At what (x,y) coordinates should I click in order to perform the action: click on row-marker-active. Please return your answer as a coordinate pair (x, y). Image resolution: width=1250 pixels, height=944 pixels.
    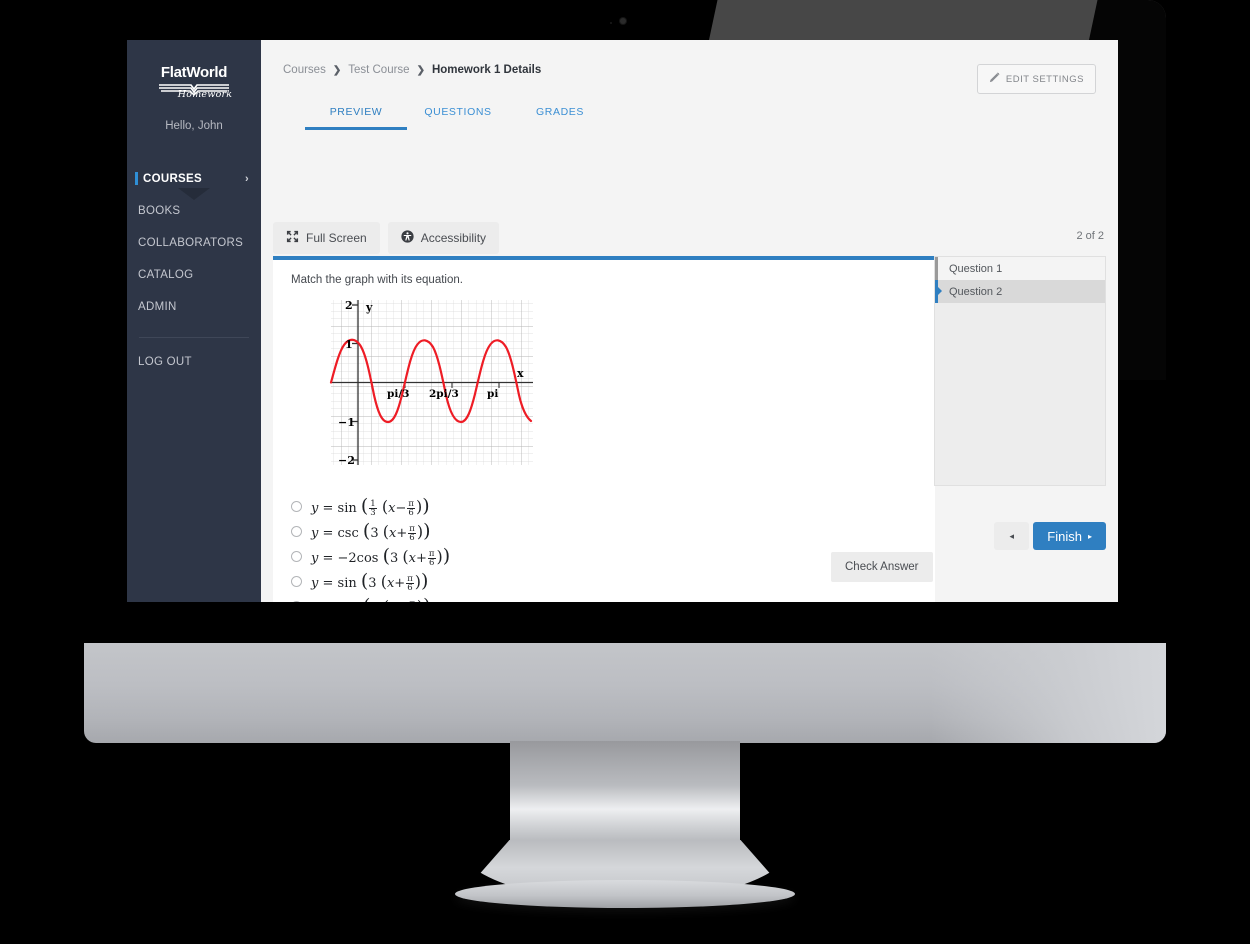
    Looking at the image, I should click on (938, 291).